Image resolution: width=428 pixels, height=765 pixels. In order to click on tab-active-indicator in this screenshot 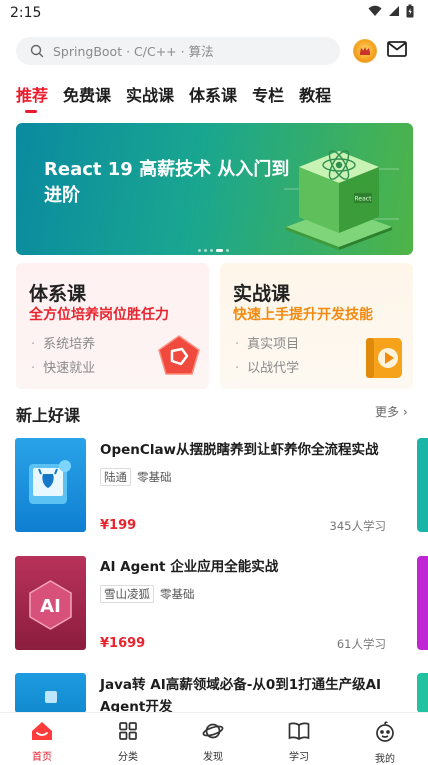, I will do `click(31, 111)`.